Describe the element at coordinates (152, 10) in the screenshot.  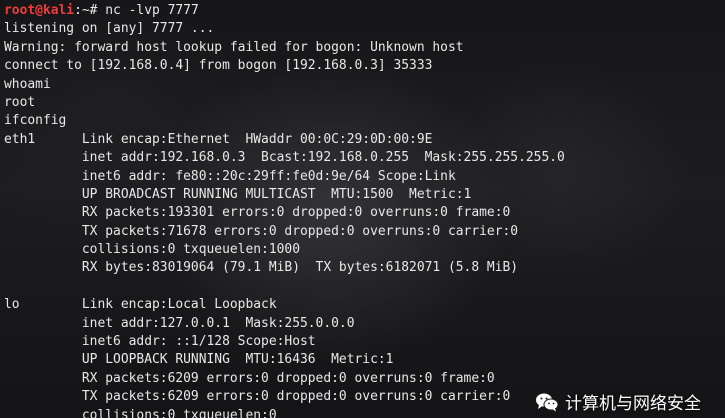
I see `command-text: nc -lvp 7777` at that location.